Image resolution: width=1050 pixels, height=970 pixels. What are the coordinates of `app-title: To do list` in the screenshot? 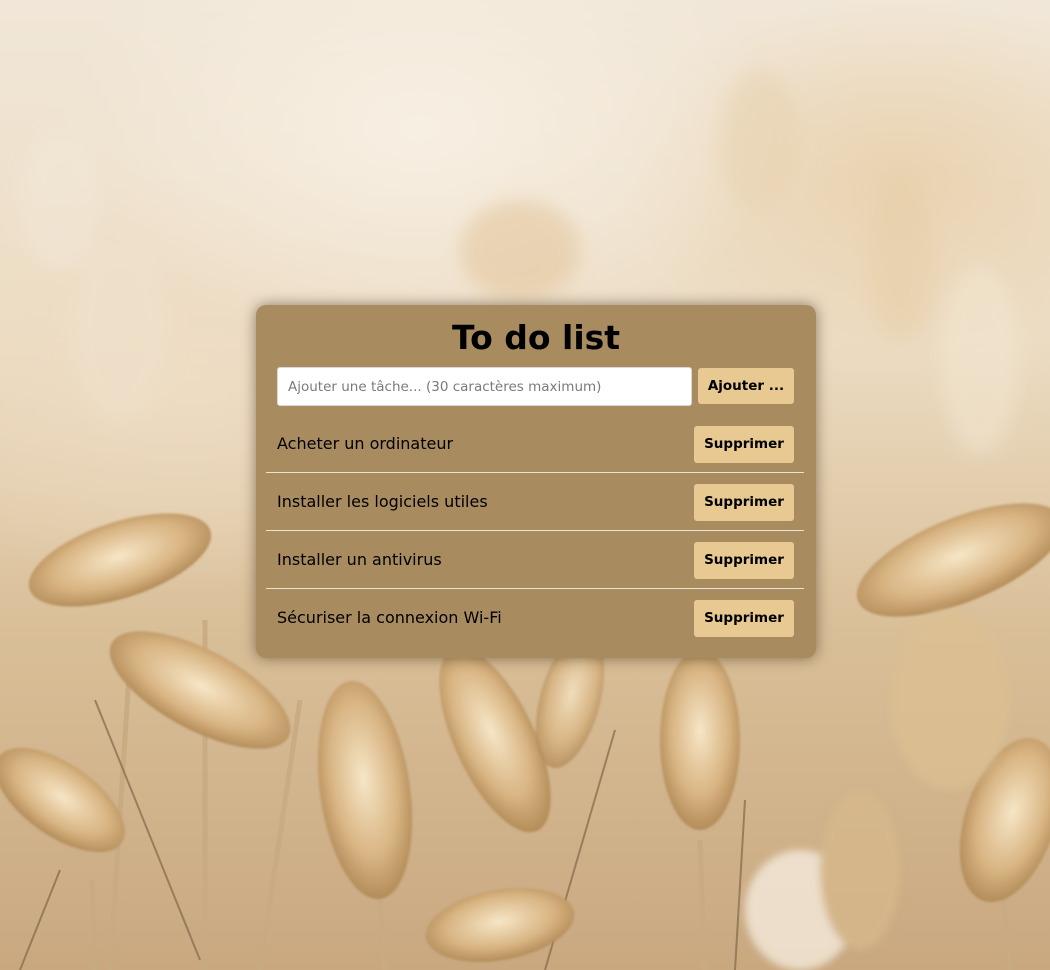 It's located at (536, 337).